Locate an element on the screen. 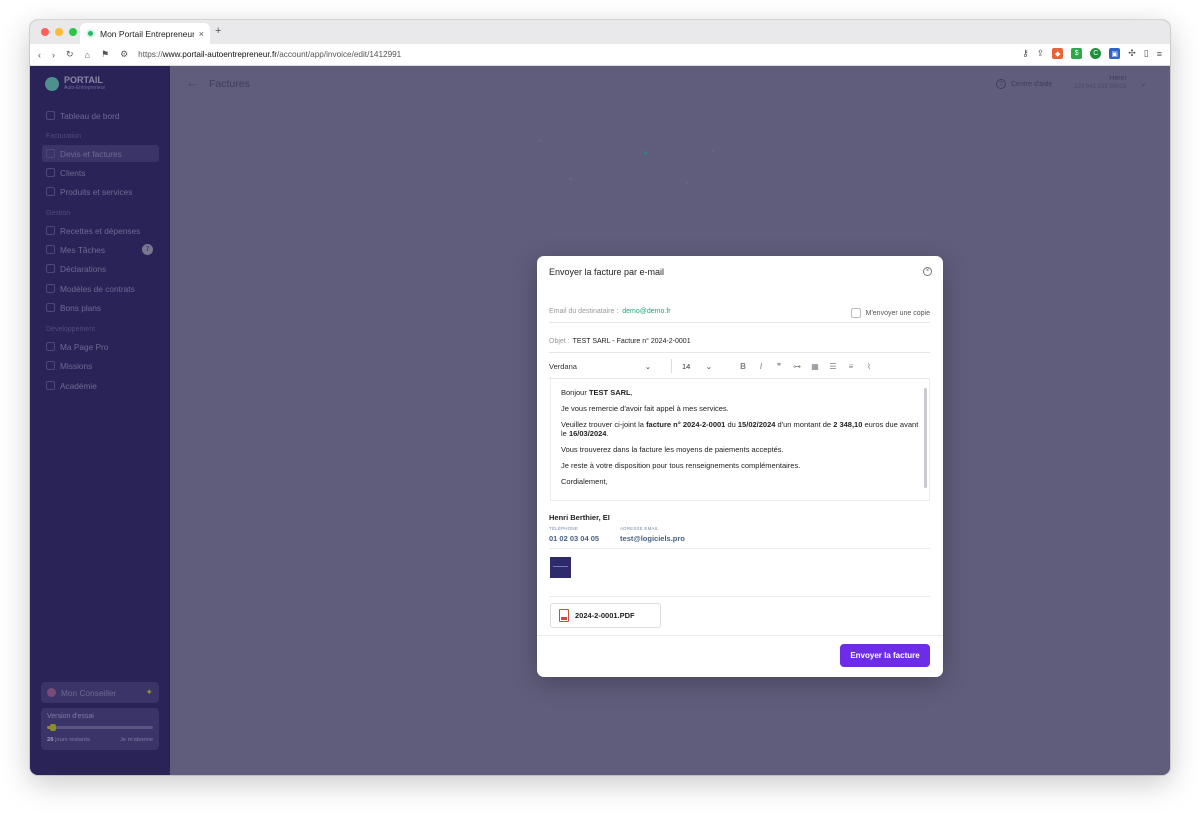 Image resolution: width=1200 pixels, height=815 pixels. zoom-window-button is located at coordinates (73, 32).